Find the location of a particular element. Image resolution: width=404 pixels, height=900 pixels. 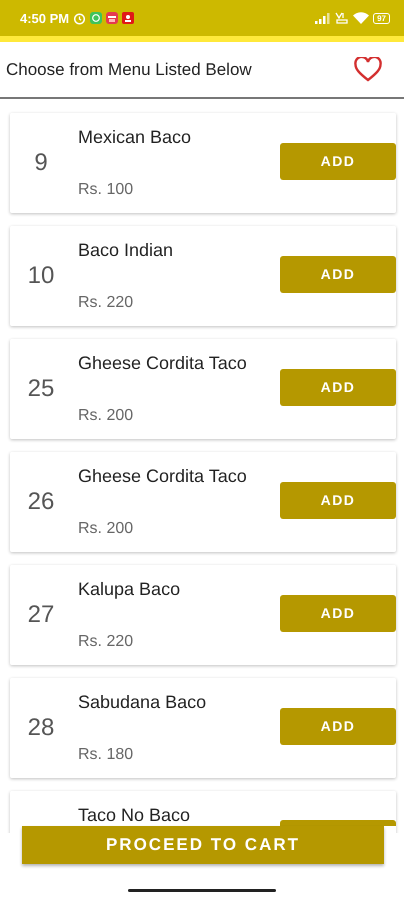

item-name: Taco No Baco is located at coordinates (135, 815).